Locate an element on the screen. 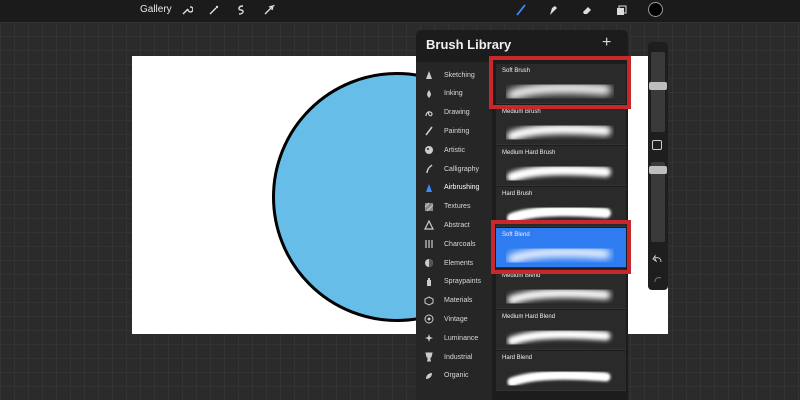  brush-set-charcoals: Charcoals is located at coordinates (454, 244).